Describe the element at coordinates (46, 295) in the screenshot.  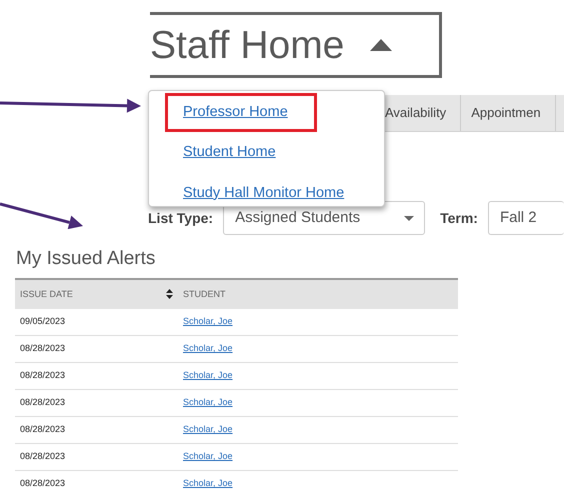
I see `column-header: ISSUE DATE` at that location.